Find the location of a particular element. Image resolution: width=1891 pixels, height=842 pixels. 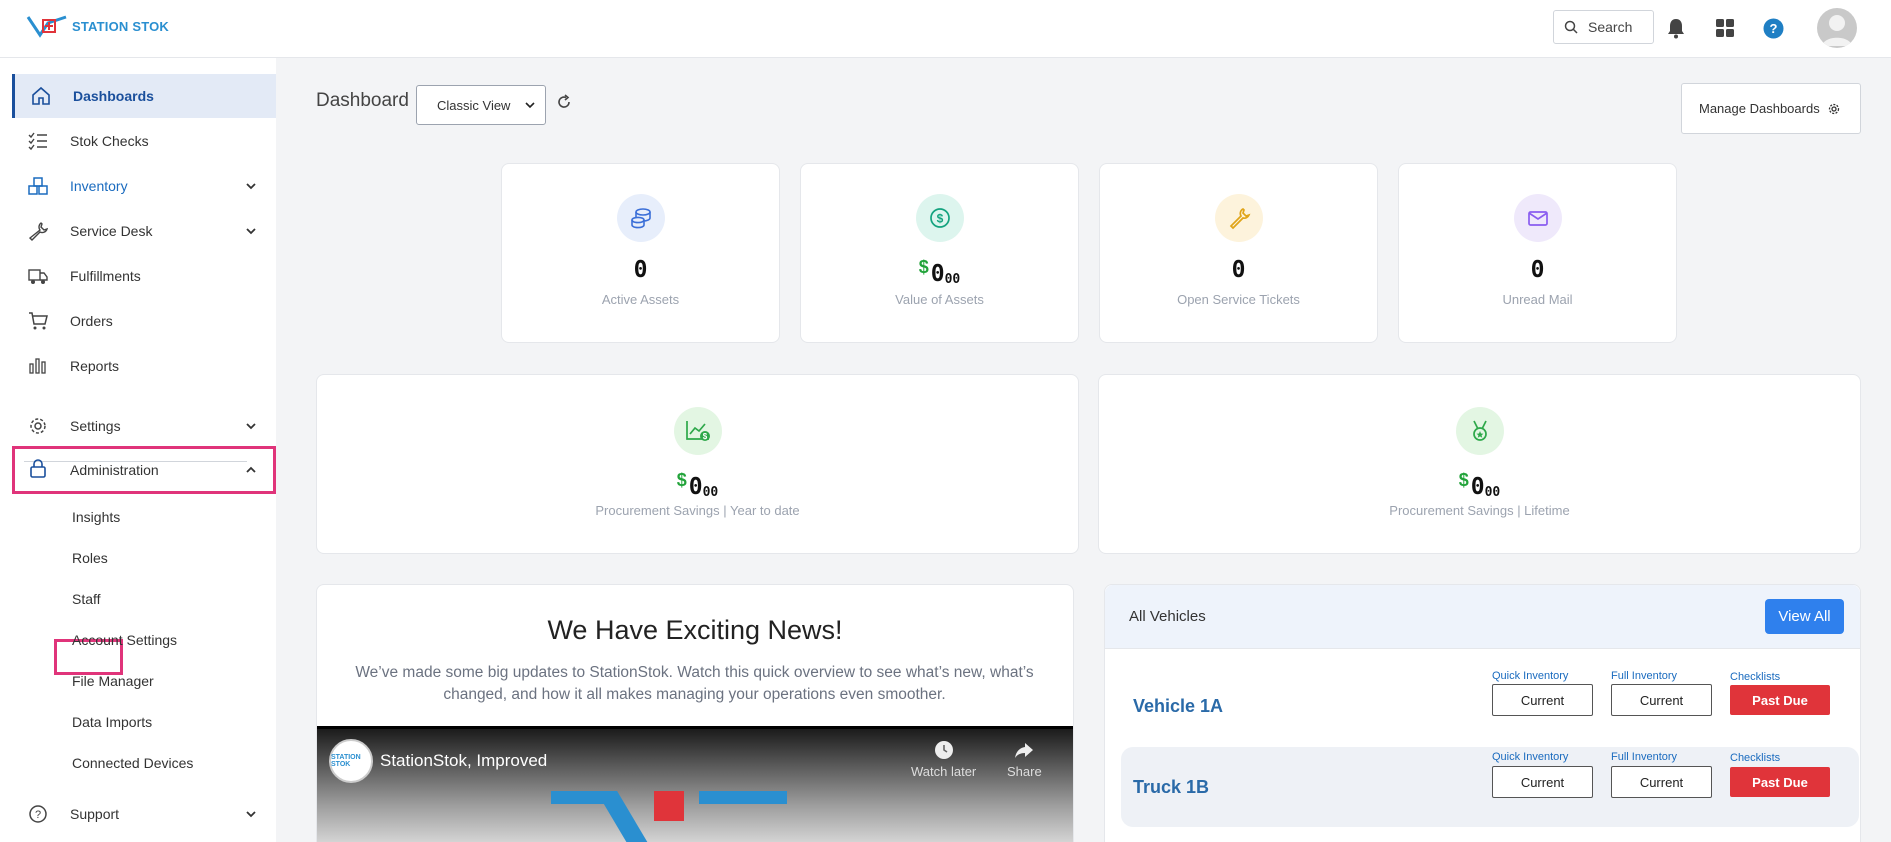

stat-label: Procurement Savings | Year to date is located at coordinates (697, 510).